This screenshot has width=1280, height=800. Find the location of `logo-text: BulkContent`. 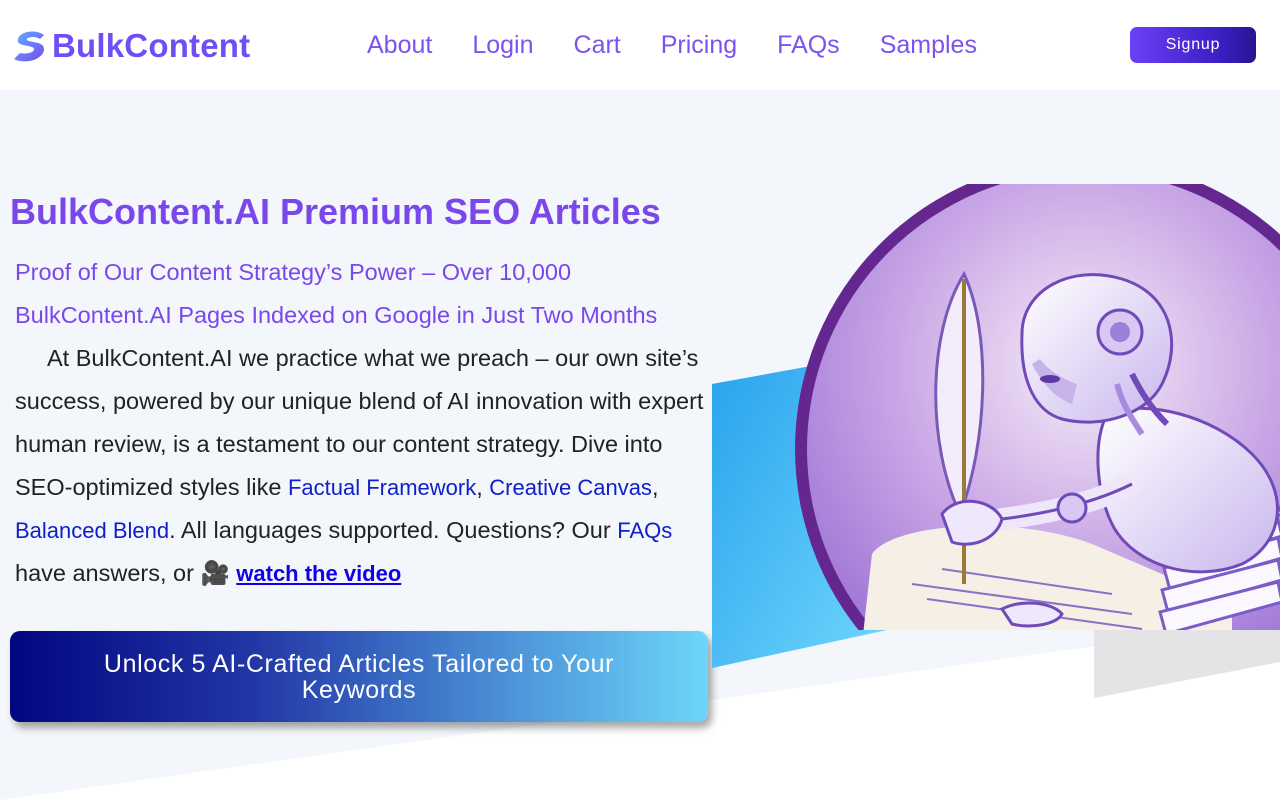

logo-text: BulkContent is located at coordinates (151, 45).